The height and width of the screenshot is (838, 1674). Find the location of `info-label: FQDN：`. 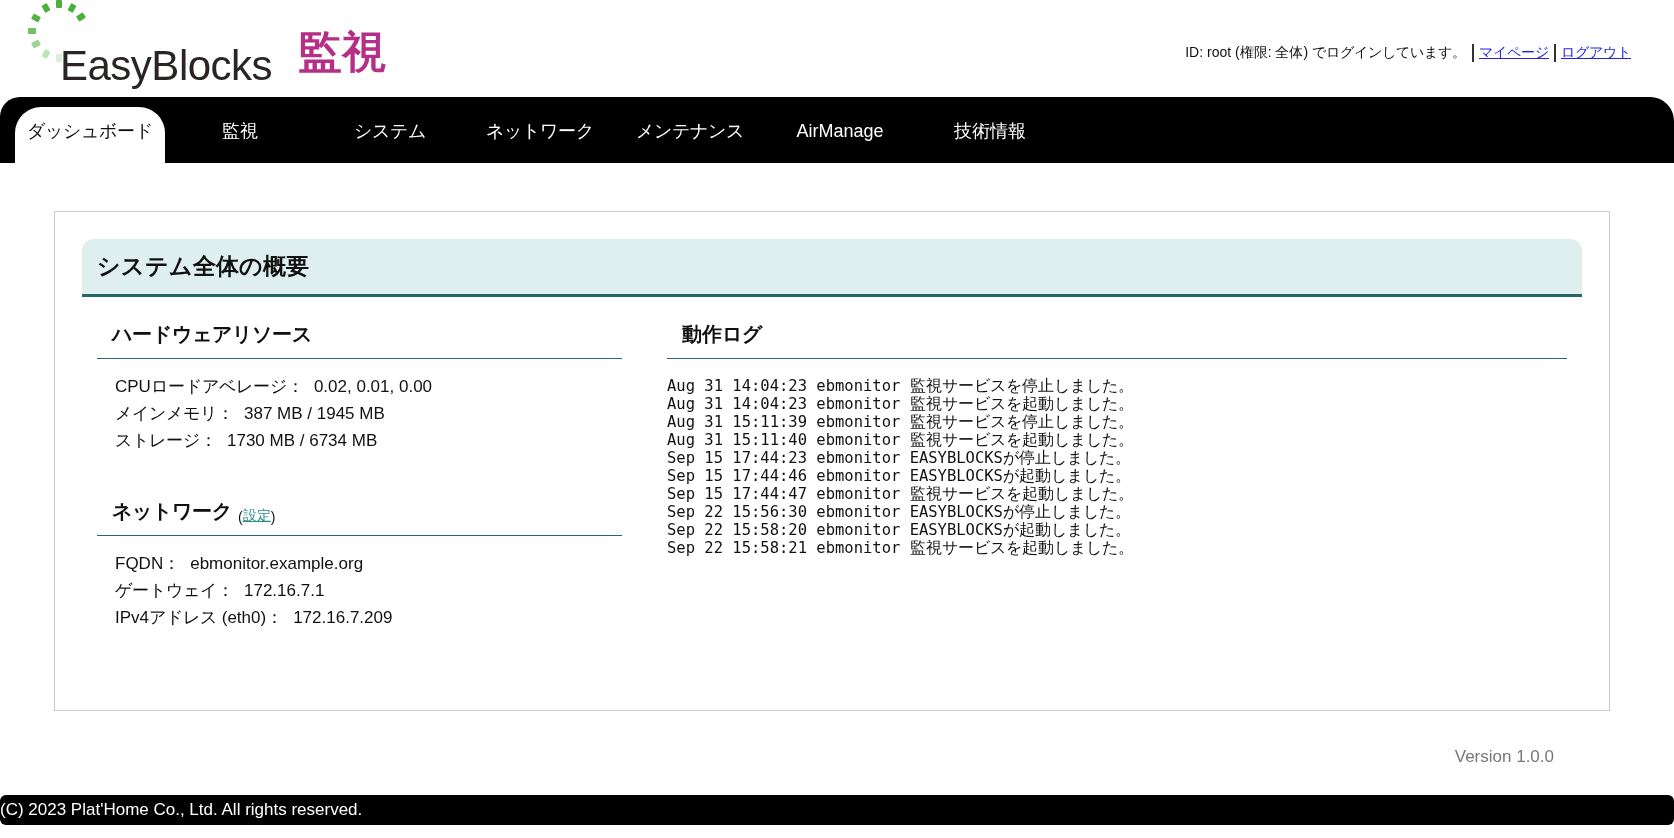

info-label: FQDN： is located at coordinates (148, 564).